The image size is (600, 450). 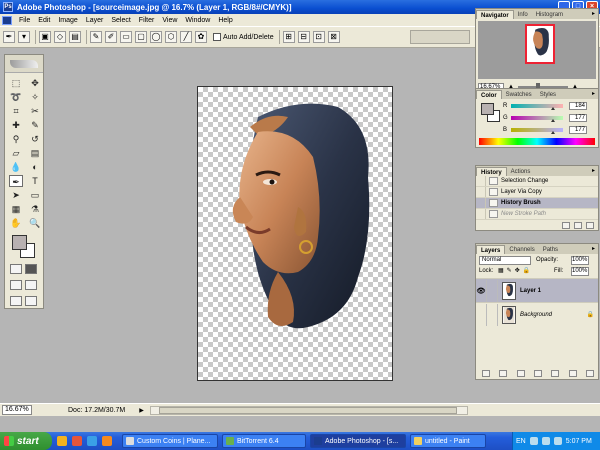 I want to click on navigator-view-box, so click(x=540, y=44).